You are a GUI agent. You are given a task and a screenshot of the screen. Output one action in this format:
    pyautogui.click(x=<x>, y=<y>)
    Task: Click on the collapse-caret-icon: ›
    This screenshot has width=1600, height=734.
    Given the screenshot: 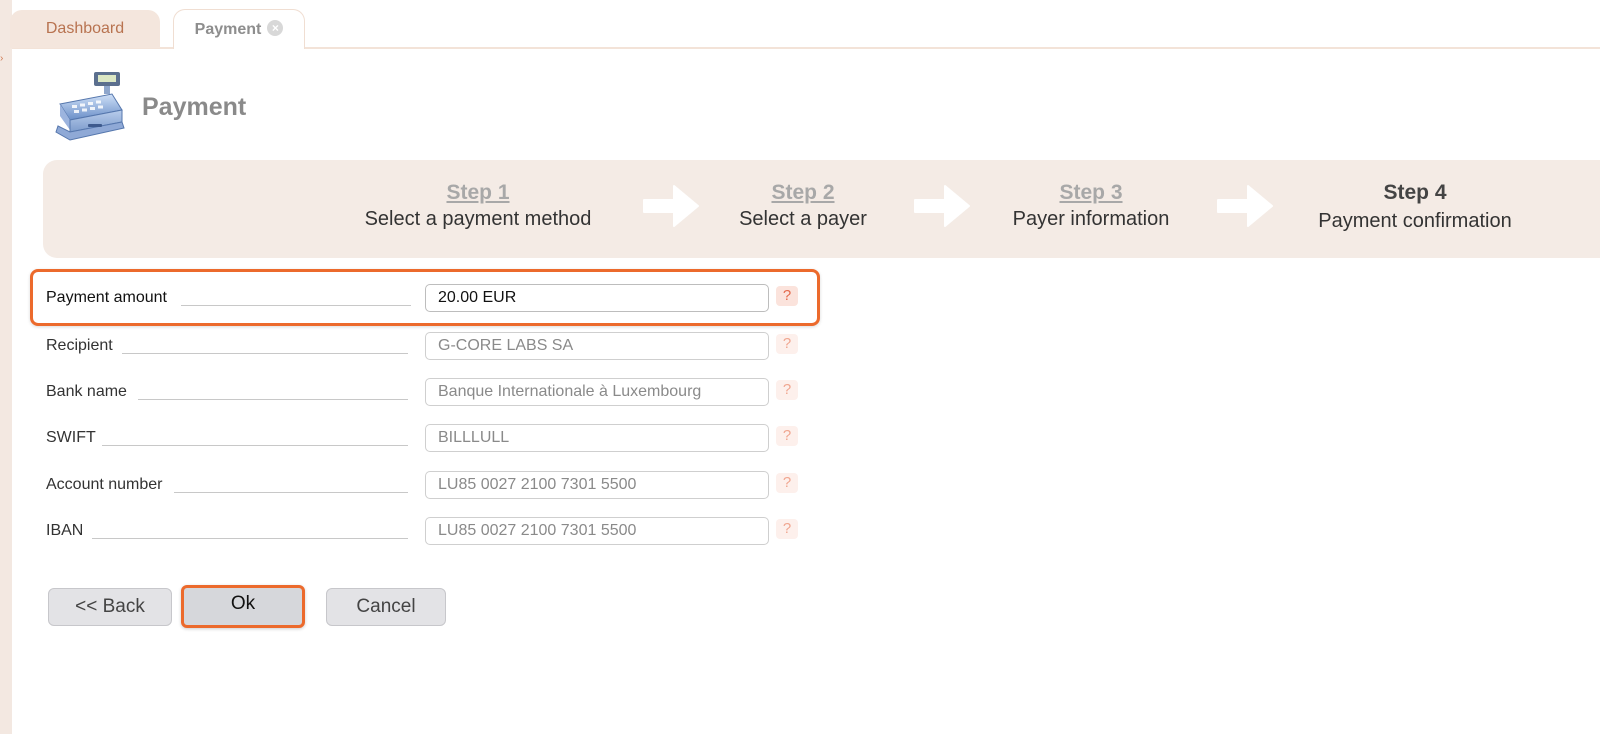 What is the action you would take?
    pyautogui.click(x=3, y=59)
    